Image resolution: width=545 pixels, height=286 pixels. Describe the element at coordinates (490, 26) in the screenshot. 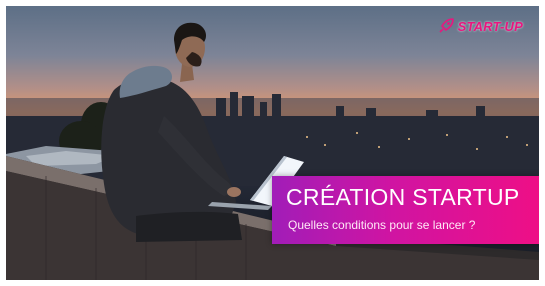

I see `logo-text: START-UP` at that location.